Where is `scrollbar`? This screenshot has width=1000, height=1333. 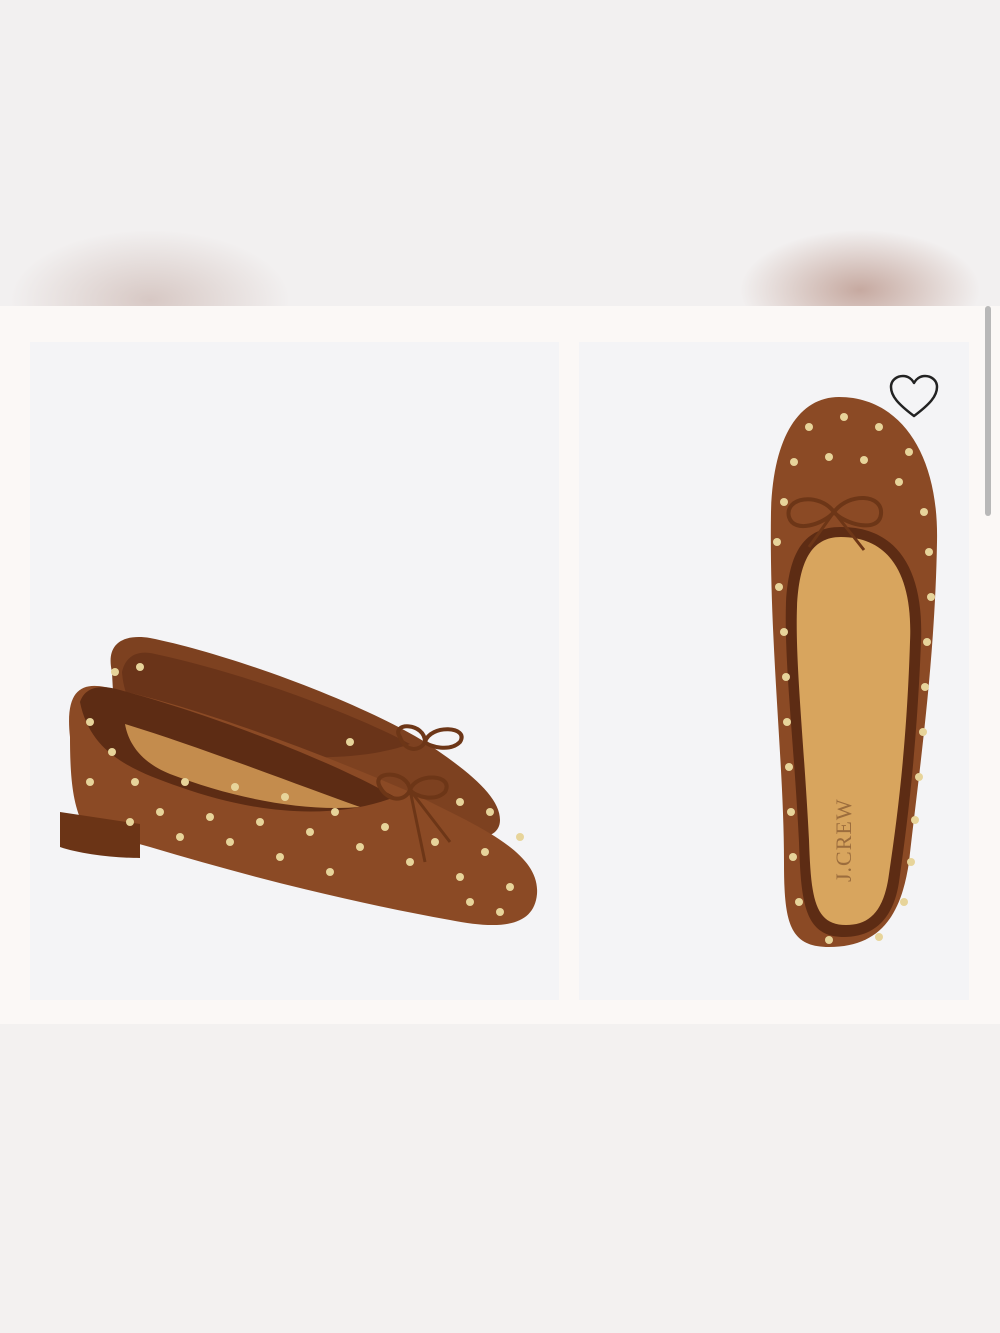
scrollbar is located at coordinates (988, 411).